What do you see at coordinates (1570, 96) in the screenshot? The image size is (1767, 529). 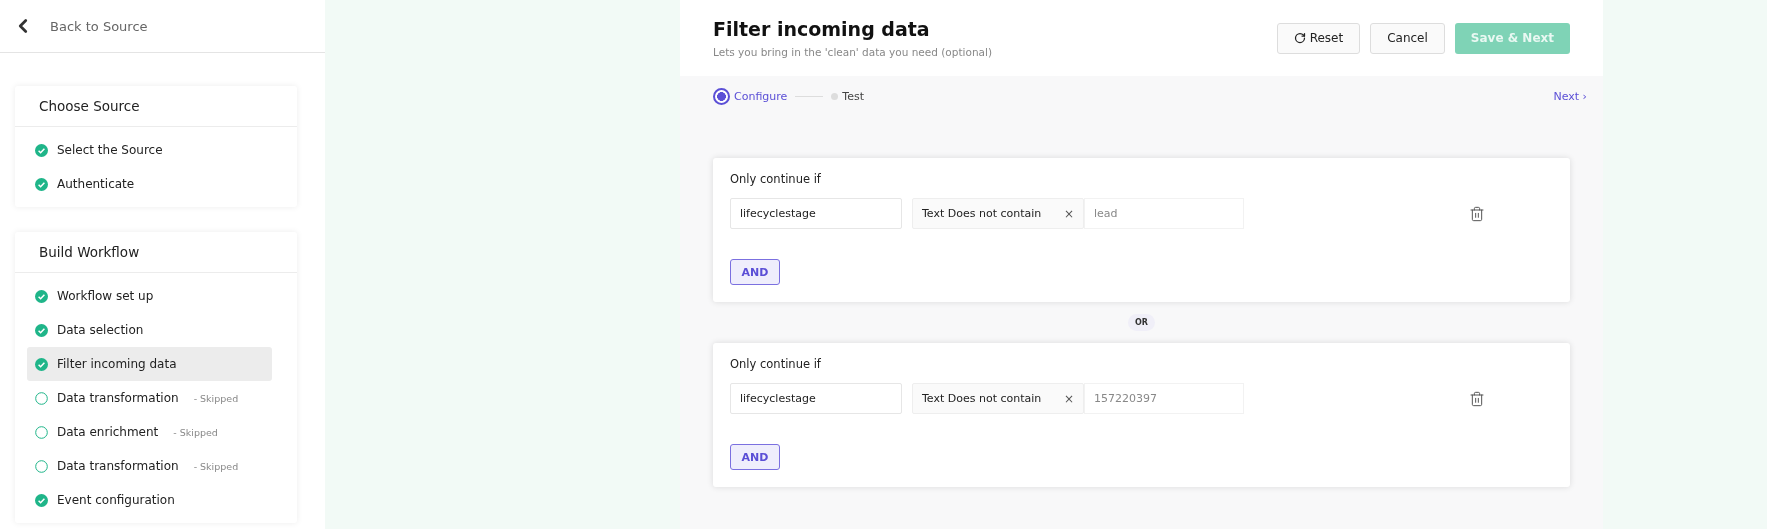 I see `next-link: Next ›` at bounding box center [1570, 96].